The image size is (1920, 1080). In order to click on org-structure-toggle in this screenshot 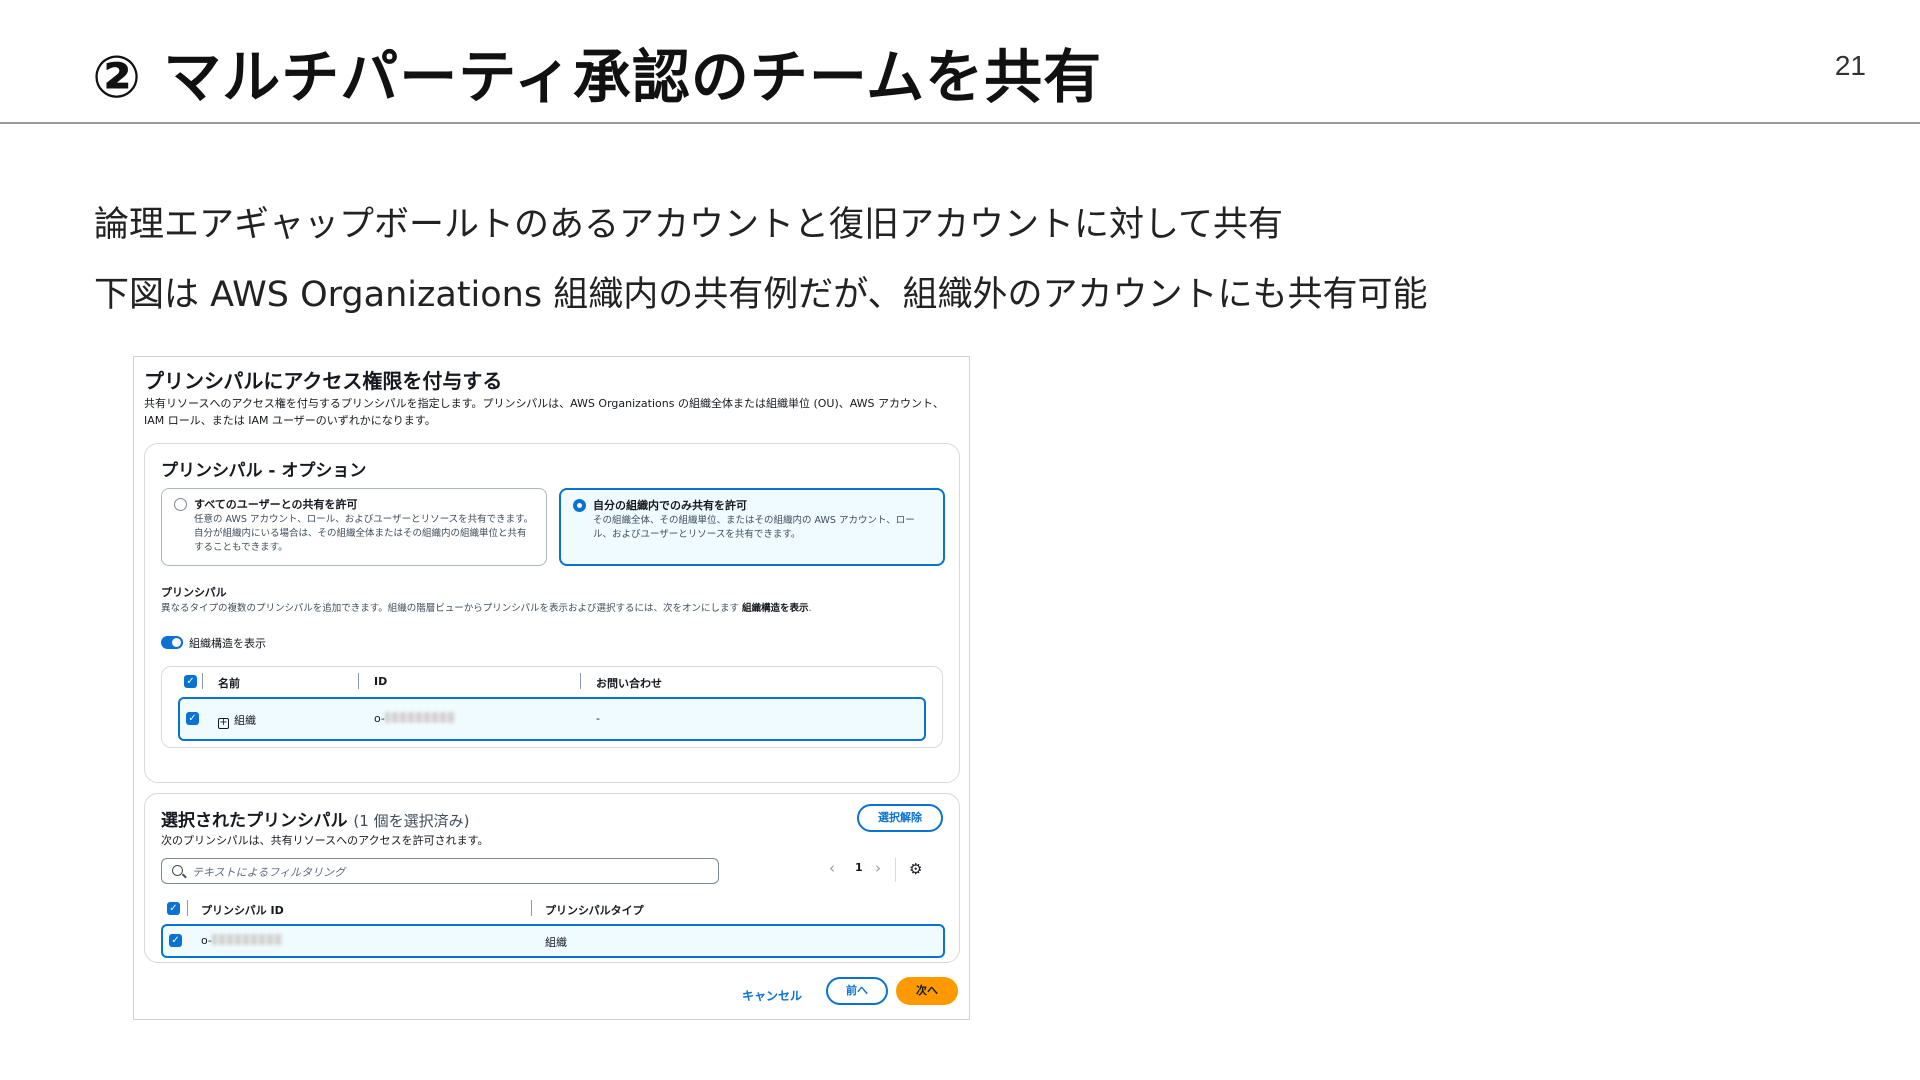, I will do `click(172, 642)`.